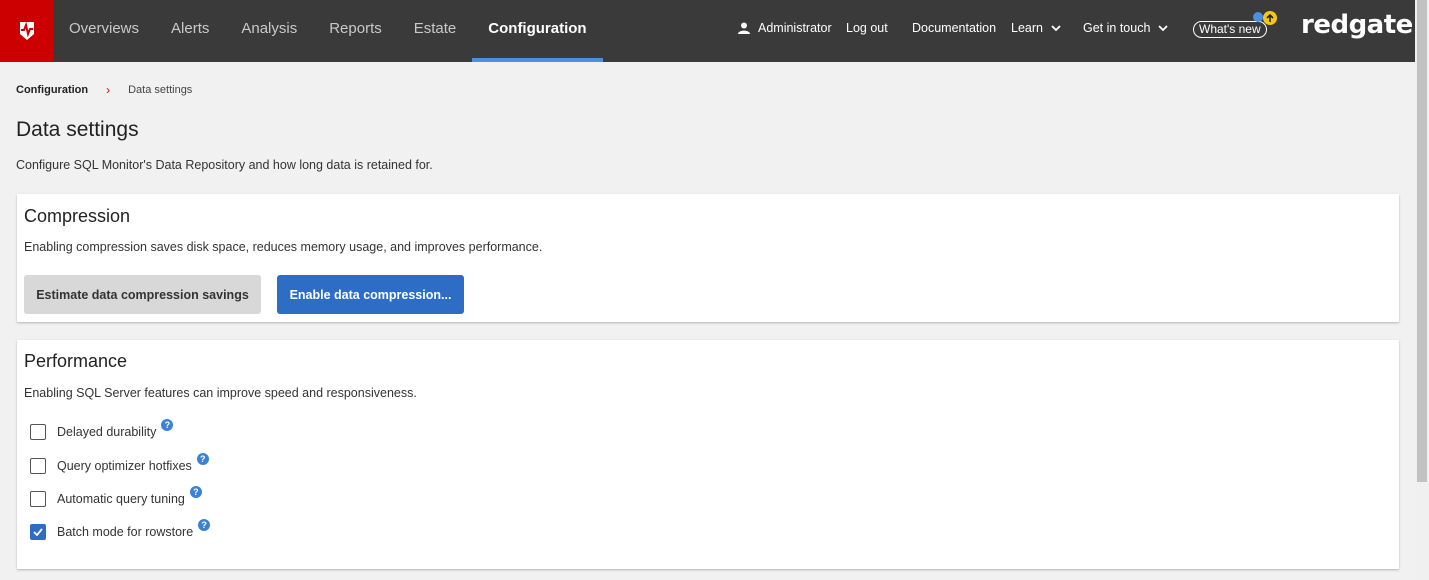 This screenshot has width=1429, height=580. I want to click on nav-estate: Estate, so click(435, 31).